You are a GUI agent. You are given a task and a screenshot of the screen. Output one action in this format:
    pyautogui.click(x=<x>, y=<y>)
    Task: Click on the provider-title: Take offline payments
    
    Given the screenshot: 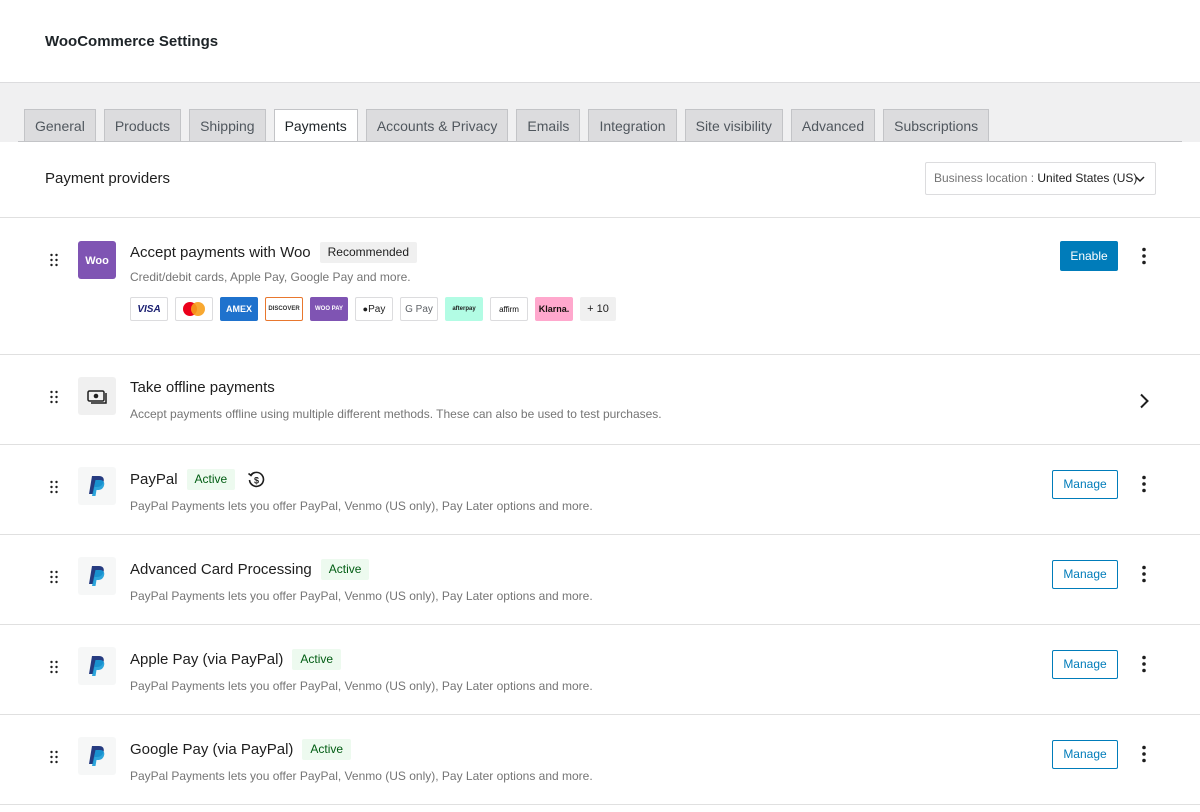 What is the action you would take?
    pyautogui.click(x=202, y=387)
    